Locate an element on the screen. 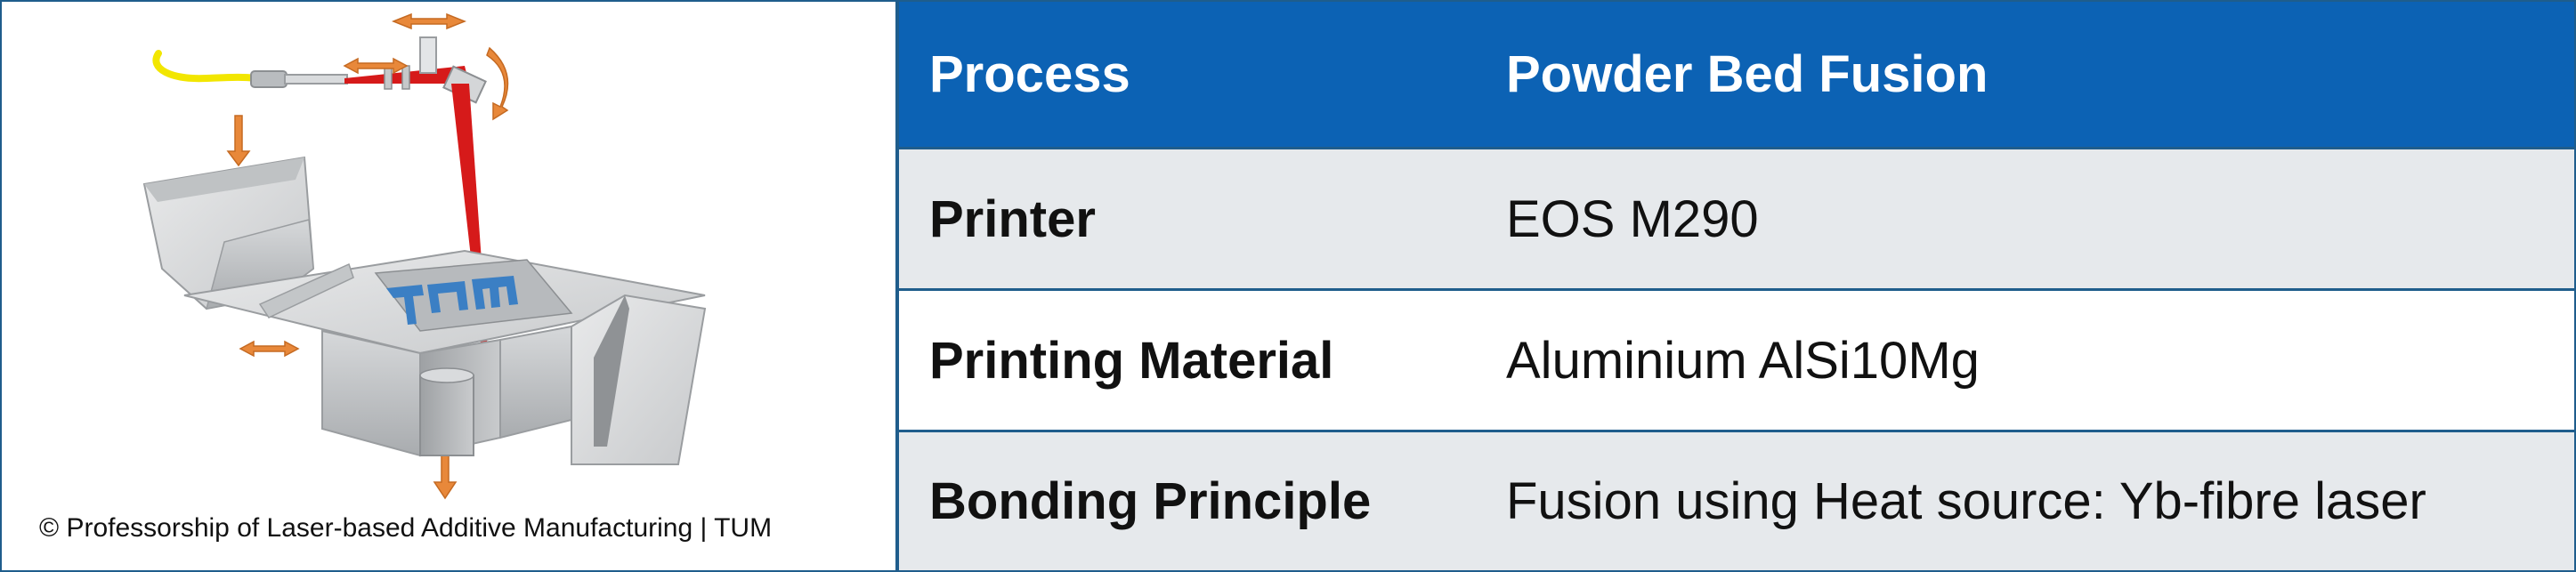  row-value-bonding: Fusion using Heat source: Yb-fibre laser is located at coordinates (1966, 501).